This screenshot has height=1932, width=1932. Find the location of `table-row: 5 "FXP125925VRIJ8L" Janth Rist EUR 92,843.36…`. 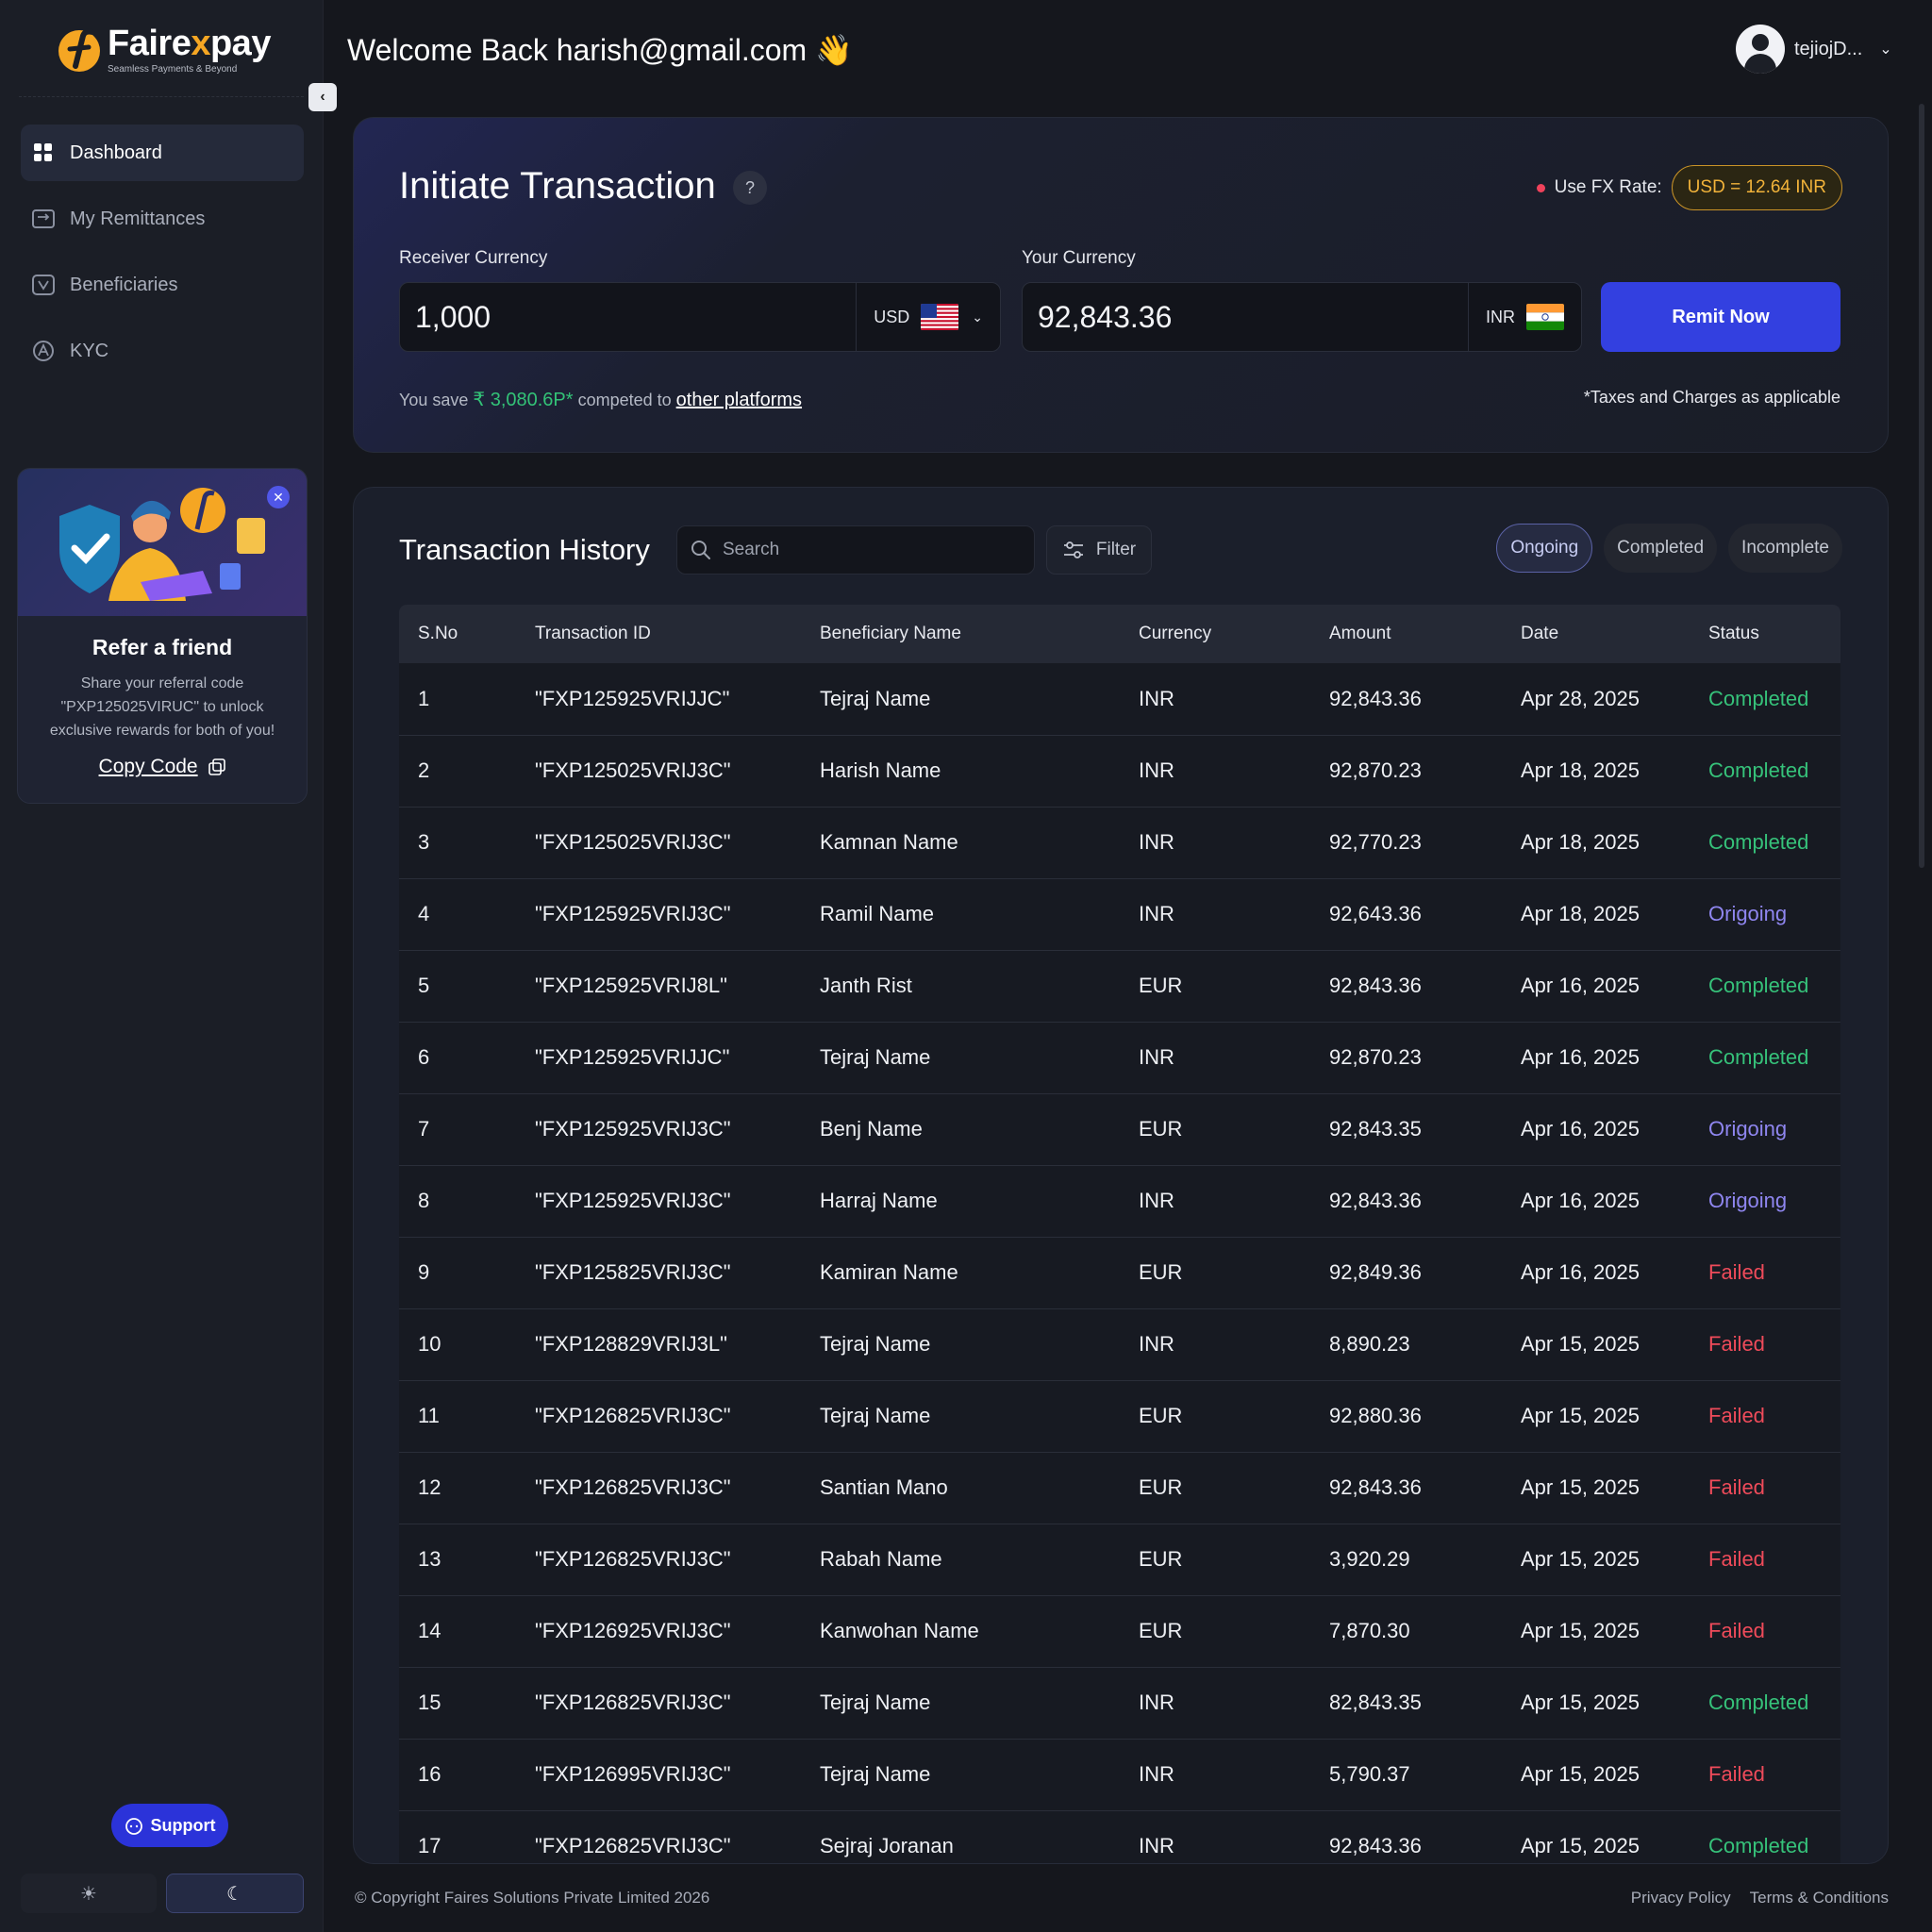

table-row: 5 "FXP125925VRIJ8L" Janth Rist EUR 92,843.36… is located at coordinates (1119, 986).